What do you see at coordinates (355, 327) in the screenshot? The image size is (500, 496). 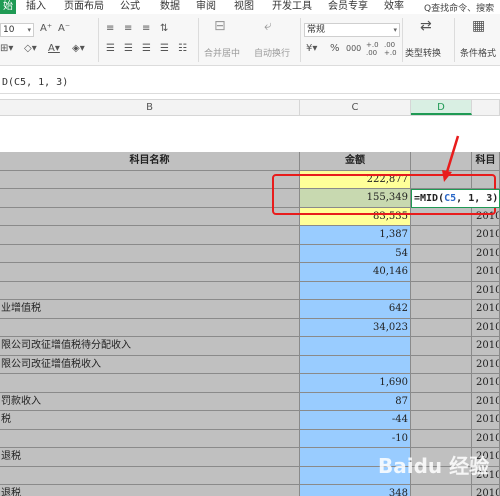 I see `amount-cell: 34,023` at bounding box center [355, 327].